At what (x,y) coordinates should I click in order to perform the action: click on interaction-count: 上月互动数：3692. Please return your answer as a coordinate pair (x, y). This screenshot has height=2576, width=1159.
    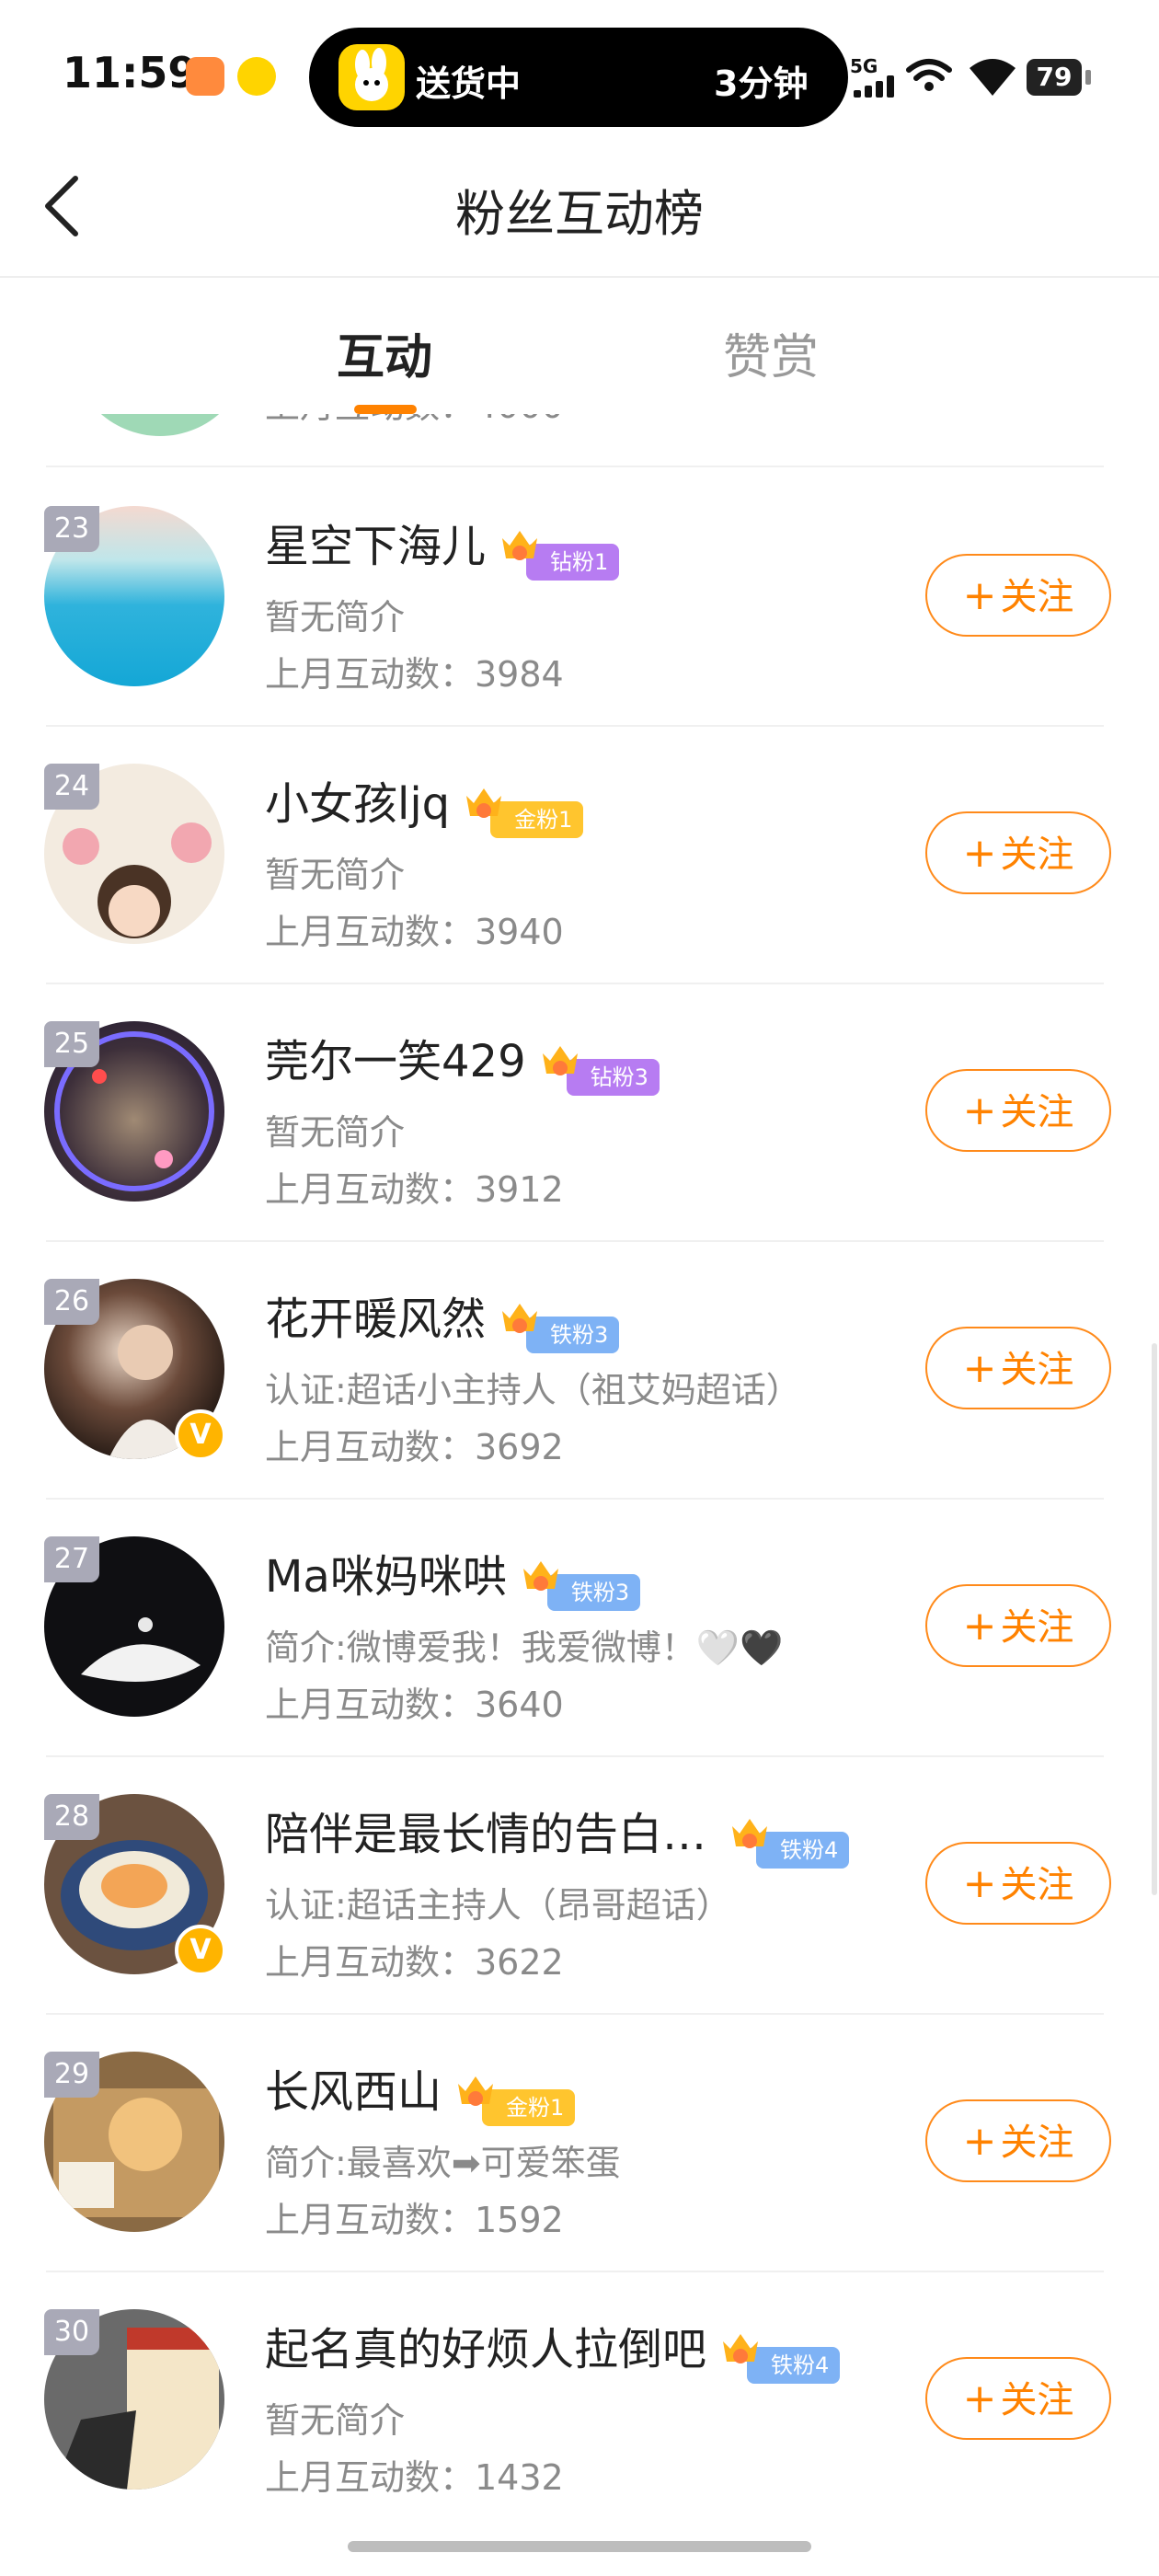
    Looking at the image, I should click on (414, 1447).